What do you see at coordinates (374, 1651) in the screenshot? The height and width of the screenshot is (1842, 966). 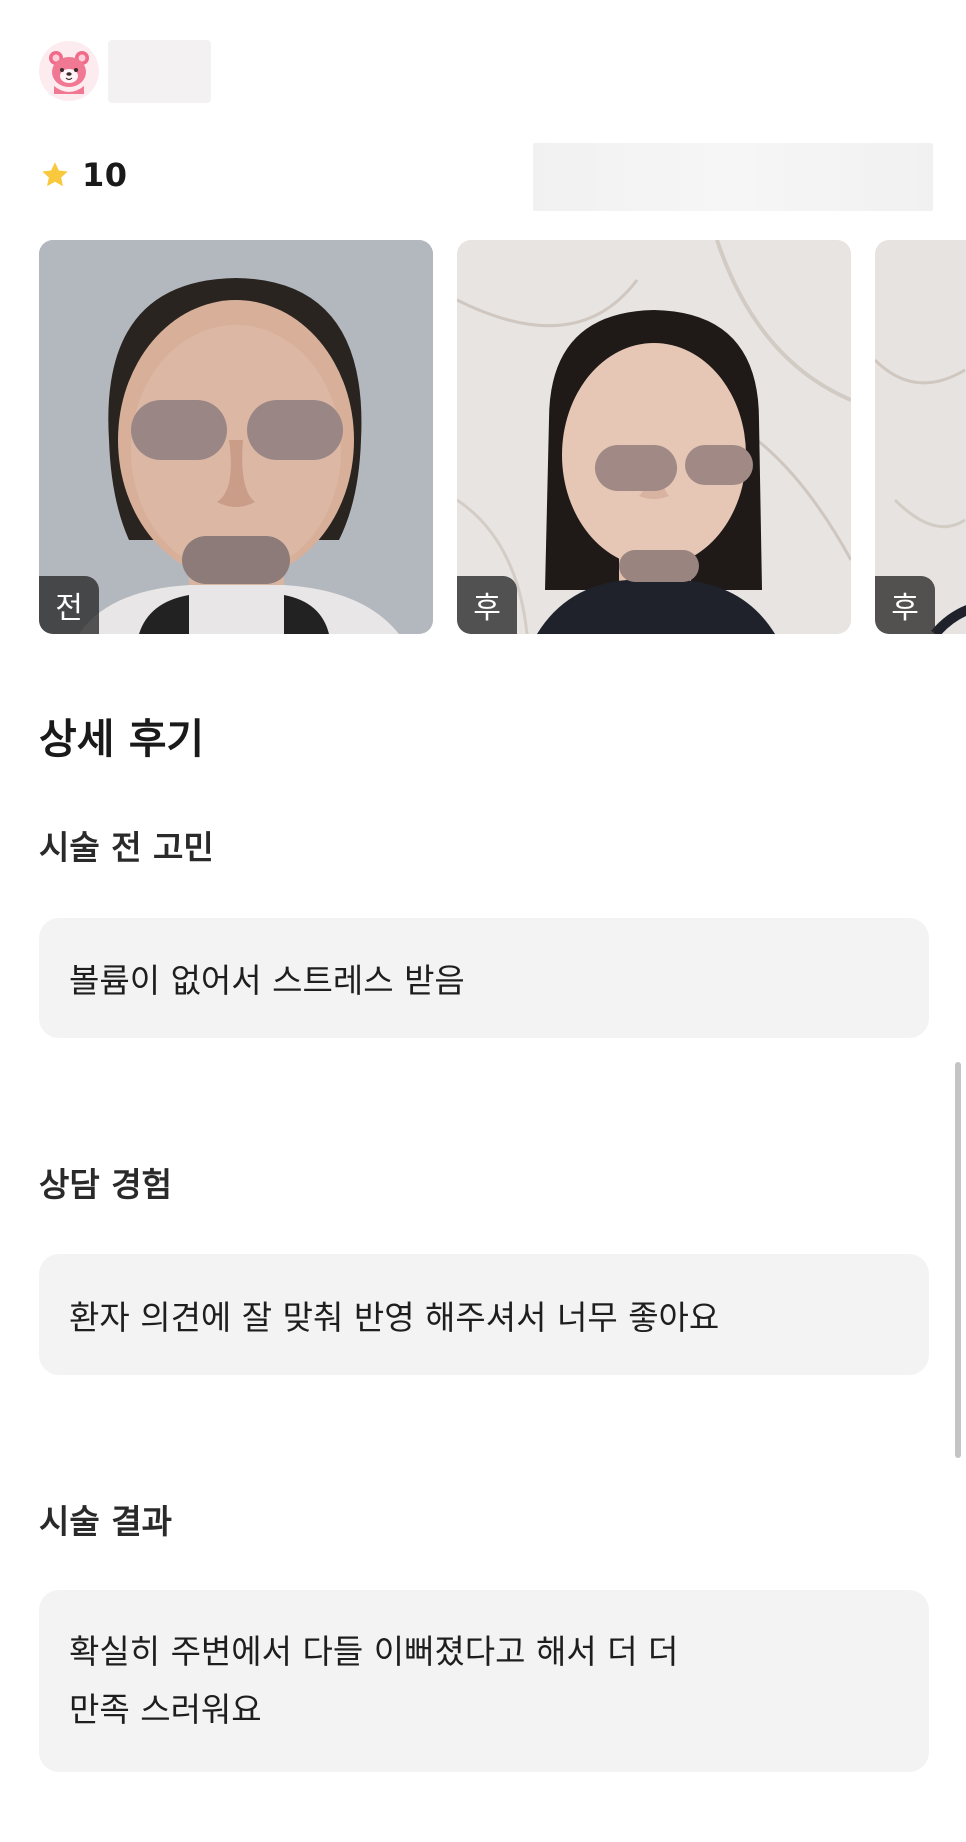 I see `answer-text-result-line1: 확실히 주변에서 다들 이뻐졌다고 해서 더 더` at bounding box center [374, 1651].